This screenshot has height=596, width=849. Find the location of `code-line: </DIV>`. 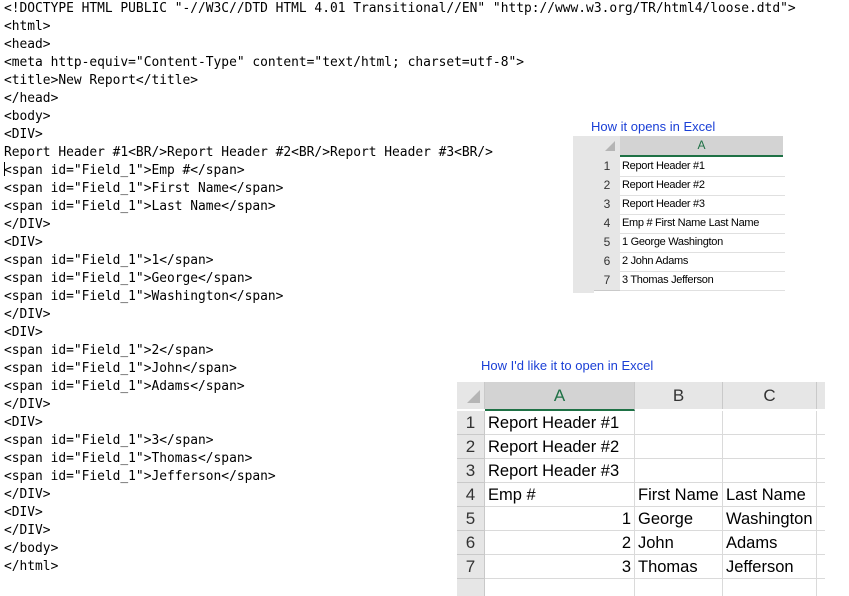

code-line: </DIV> is located at coordinates (27, 314).